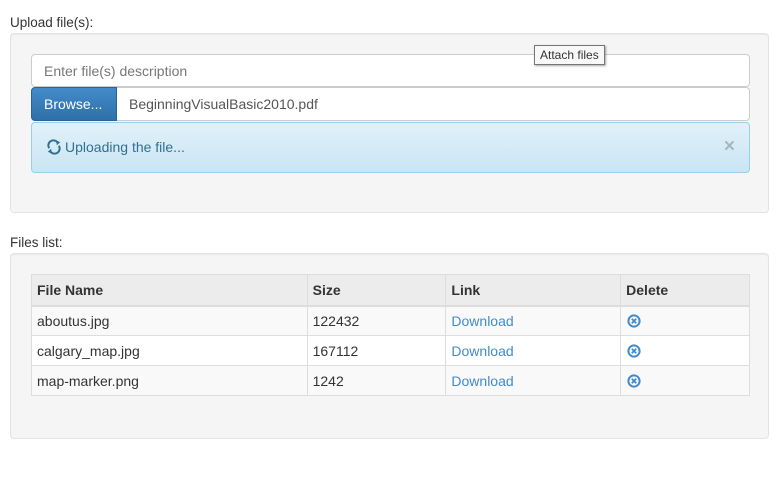 The height and width of the screenshot is (488, 781). Describe the element at coordinates (376, 350) in the screenshot. I see `file-size-cell: 167112` at that location.